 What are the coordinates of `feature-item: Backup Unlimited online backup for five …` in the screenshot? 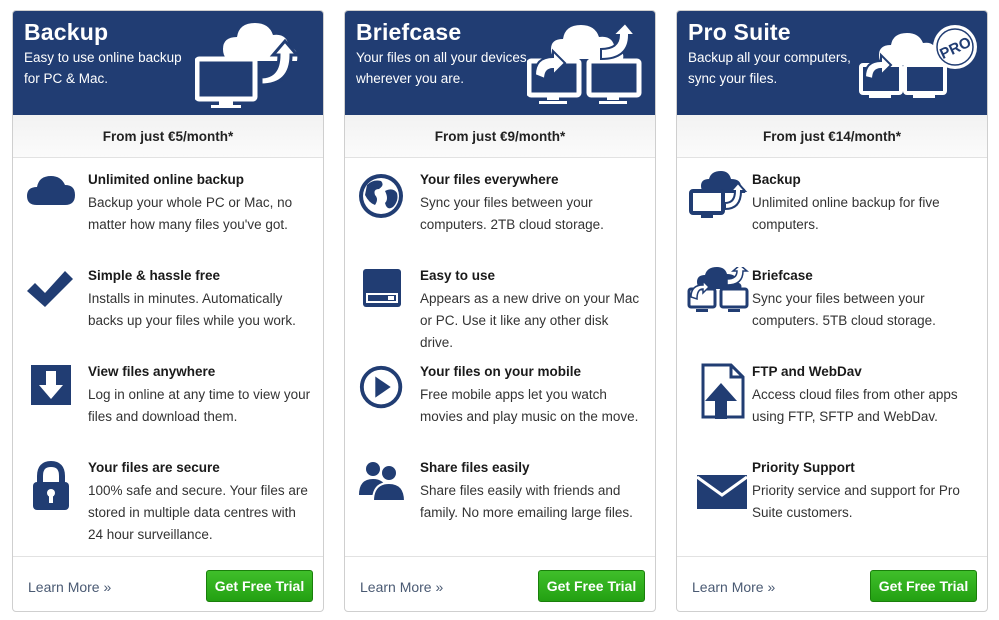 It's located at (832, 216).